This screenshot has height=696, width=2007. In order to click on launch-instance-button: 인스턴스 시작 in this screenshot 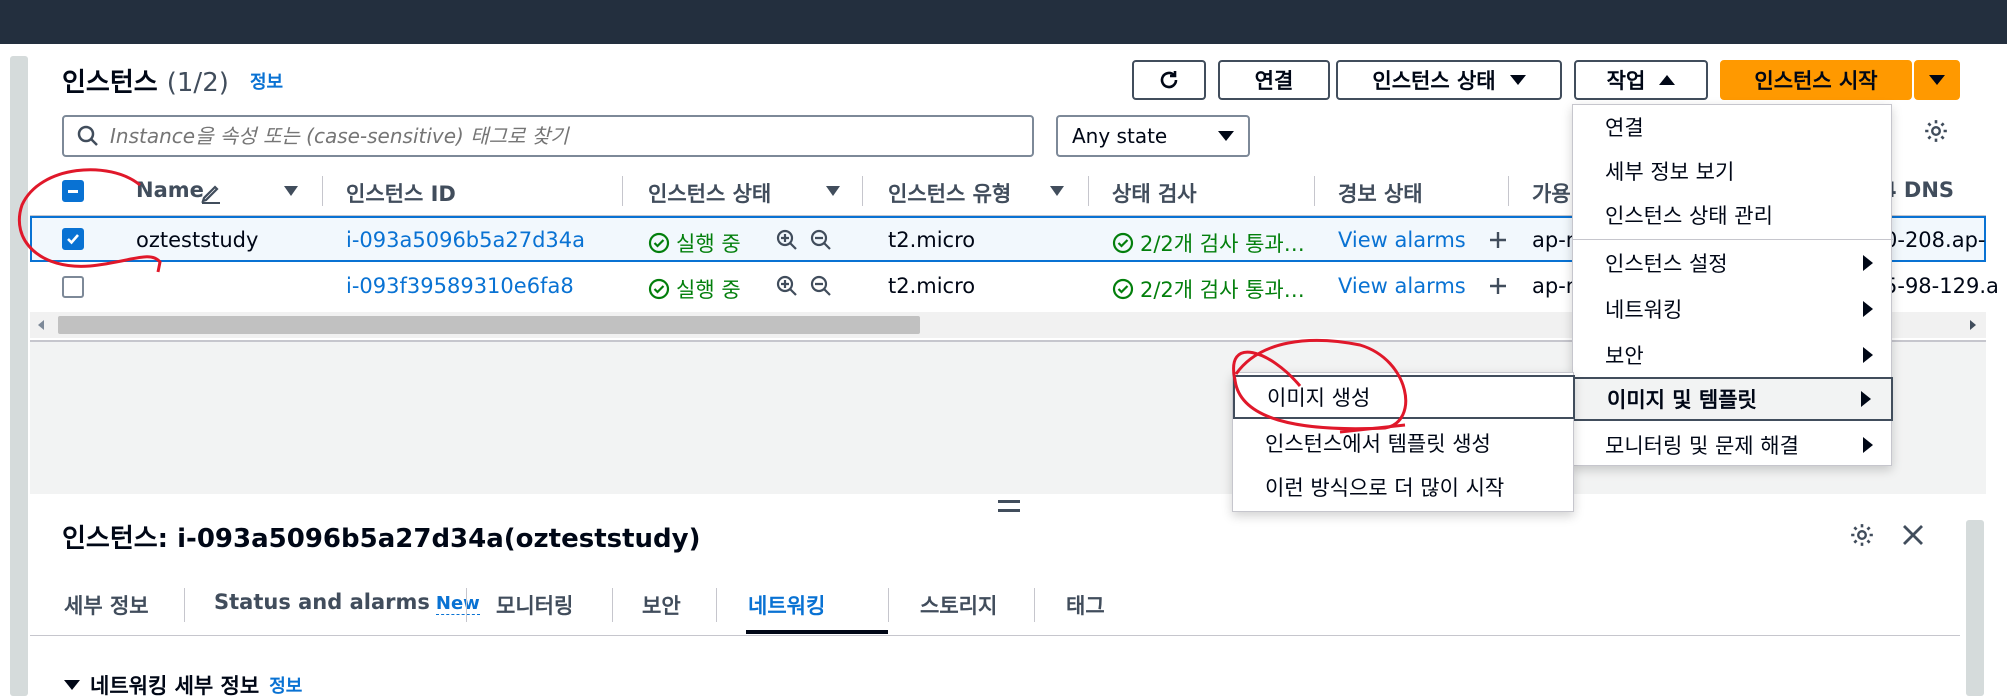, I will do `click(1816, 80)`.